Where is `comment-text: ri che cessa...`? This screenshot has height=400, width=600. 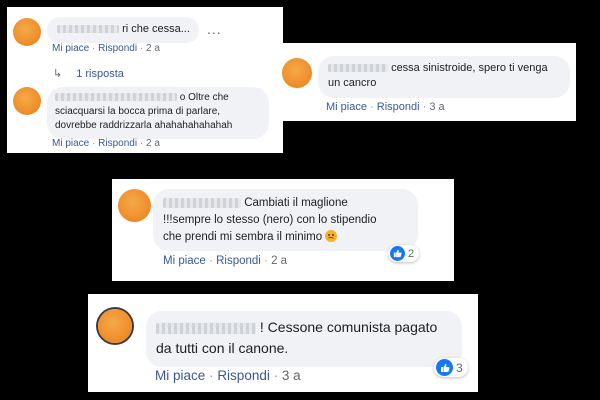
comment-text: ri che cessa... is located at coordinates (156, 29).